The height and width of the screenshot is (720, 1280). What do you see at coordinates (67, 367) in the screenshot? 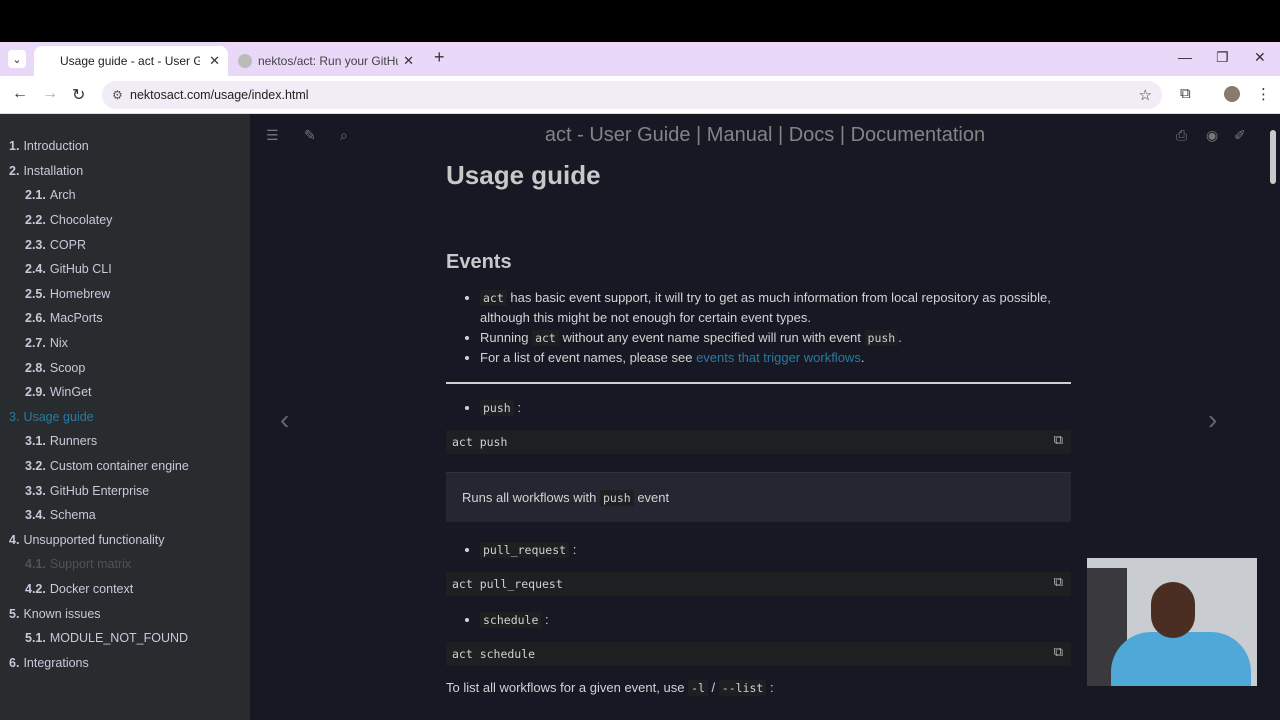
I see `item-label: Scoop` at bounding box center [67, 367].